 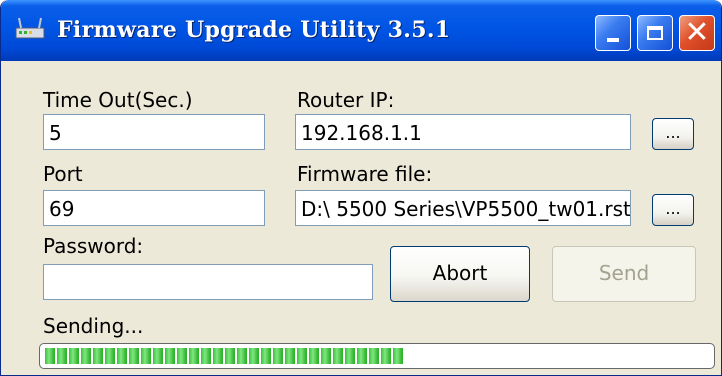 I want to click on minimize-button, so click(x=613, y=33).